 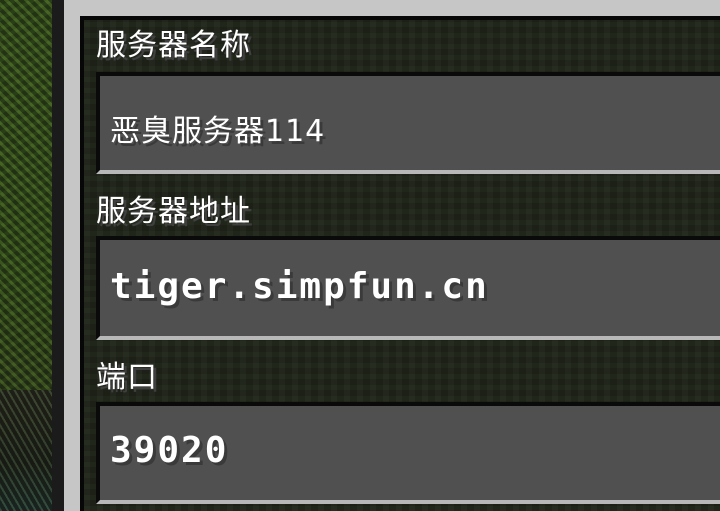 What do you see at coordinates (26, 450) in the screenshot?
I see `background-trunk` at bounding box center [26, 450].